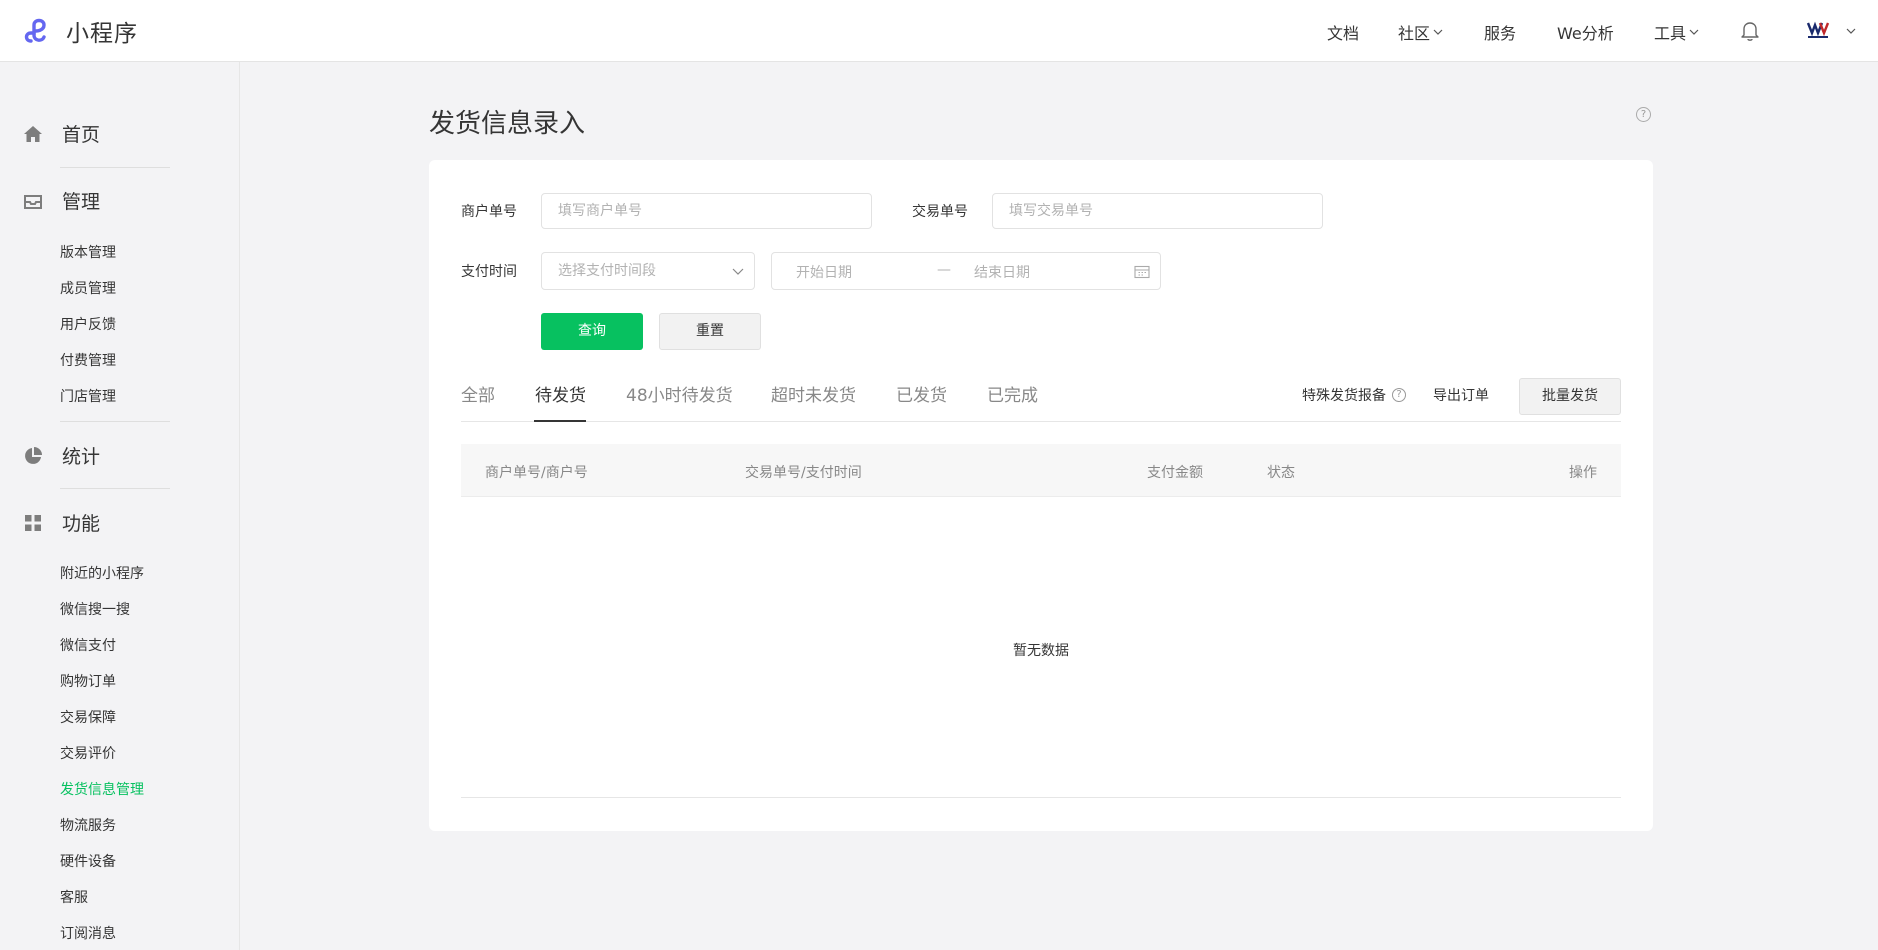  I want to click on avatar-logo-icon, so click(1818, 29).